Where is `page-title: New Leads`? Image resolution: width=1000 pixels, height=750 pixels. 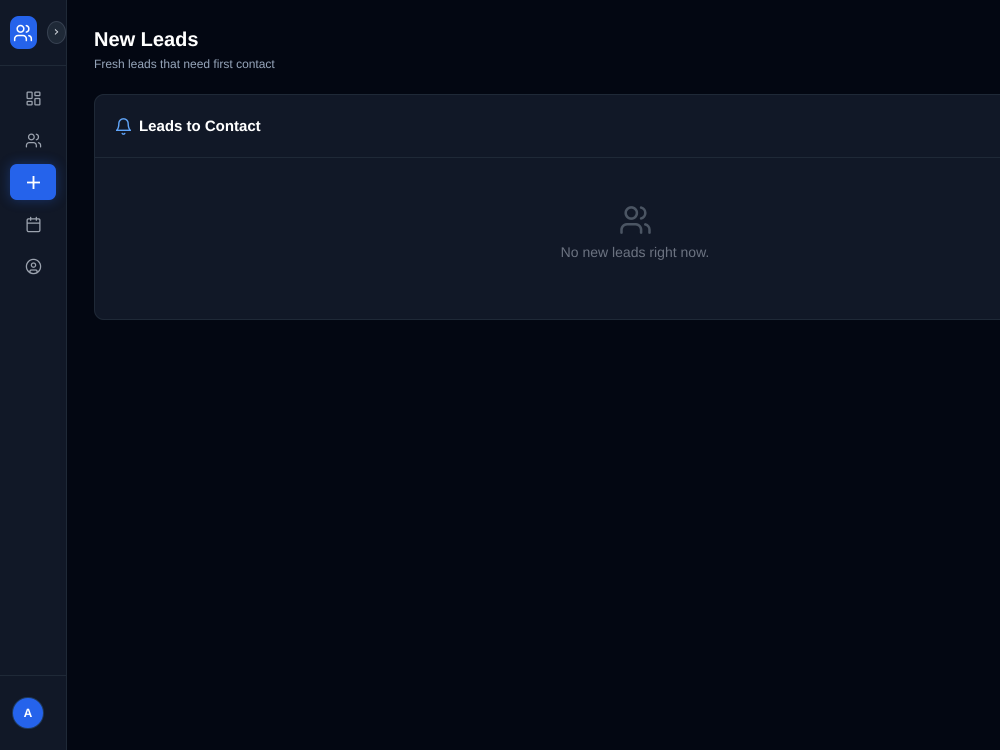
page-title: New Leads is located at coordinates (147, 40).